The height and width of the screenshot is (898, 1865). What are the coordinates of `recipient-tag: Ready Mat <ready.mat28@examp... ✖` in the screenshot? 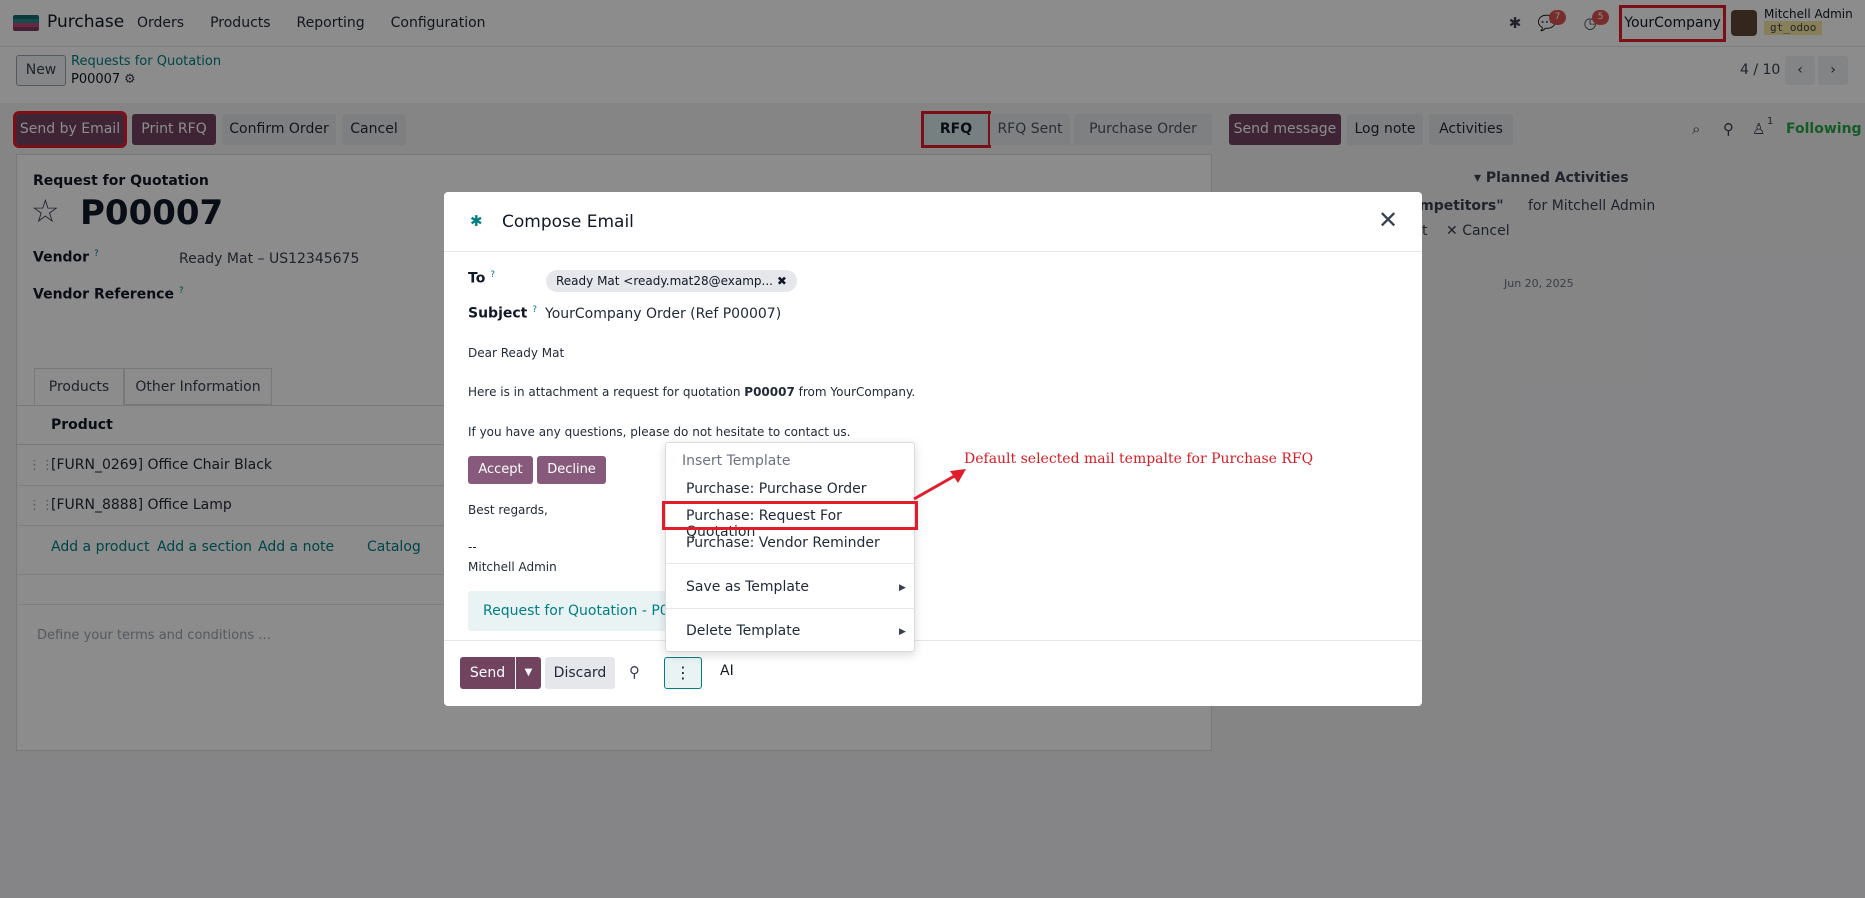 It's located at (671, 281).